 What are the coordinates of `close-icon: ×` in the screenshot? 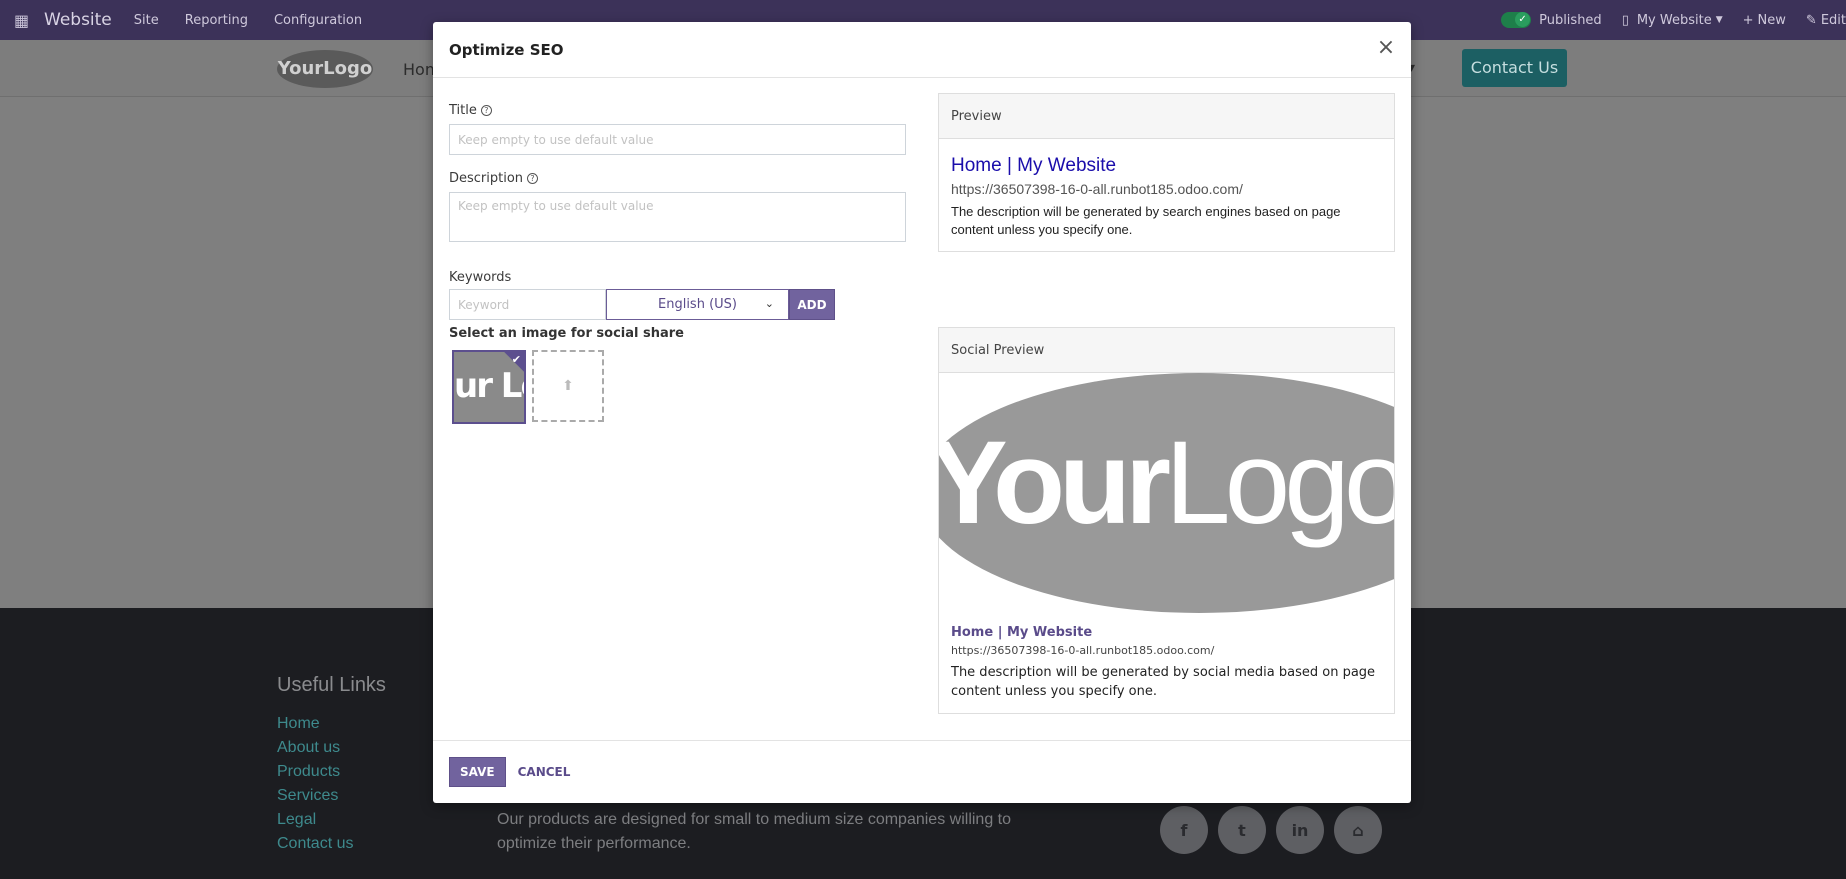 It's located at (1386, 48).